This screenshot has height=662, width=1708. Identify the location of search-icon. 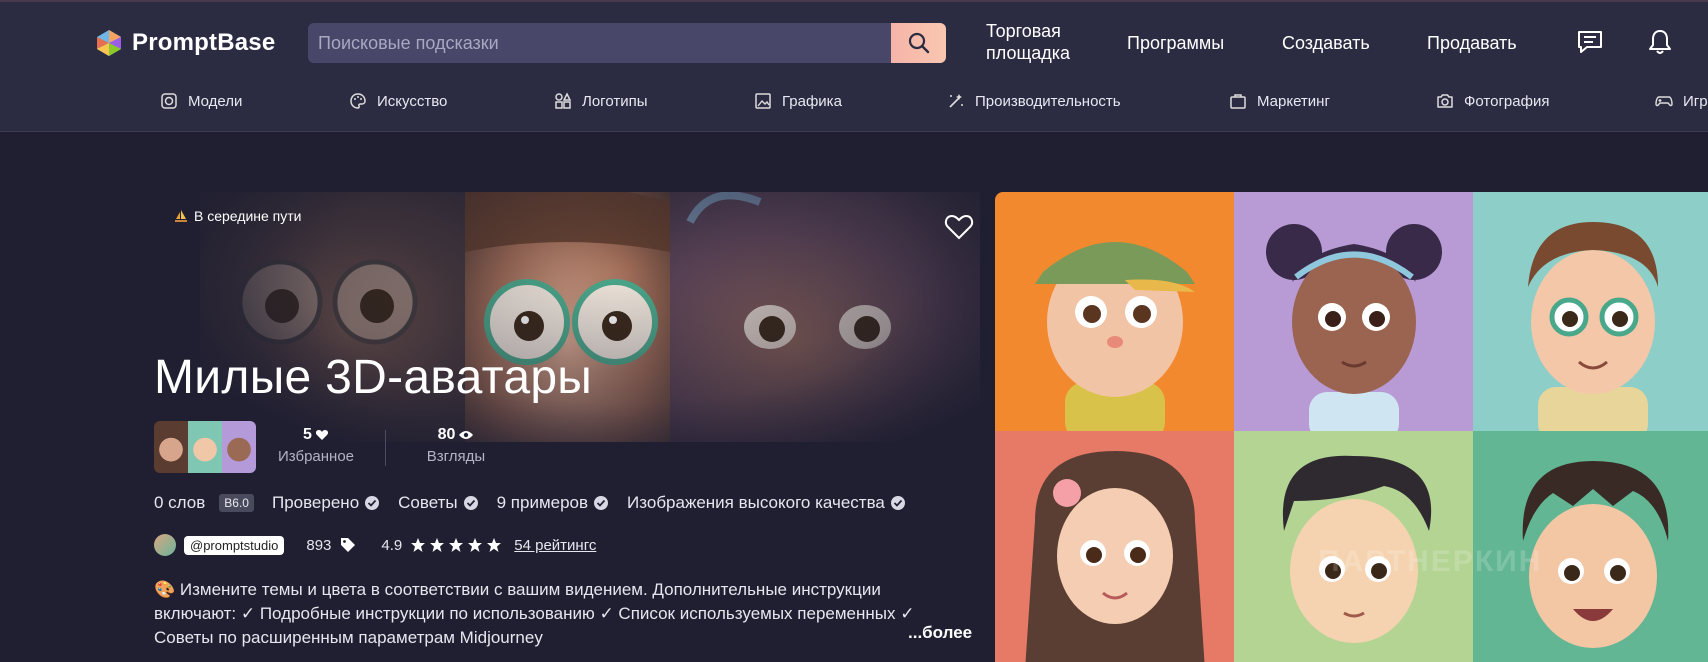
(918, 43).